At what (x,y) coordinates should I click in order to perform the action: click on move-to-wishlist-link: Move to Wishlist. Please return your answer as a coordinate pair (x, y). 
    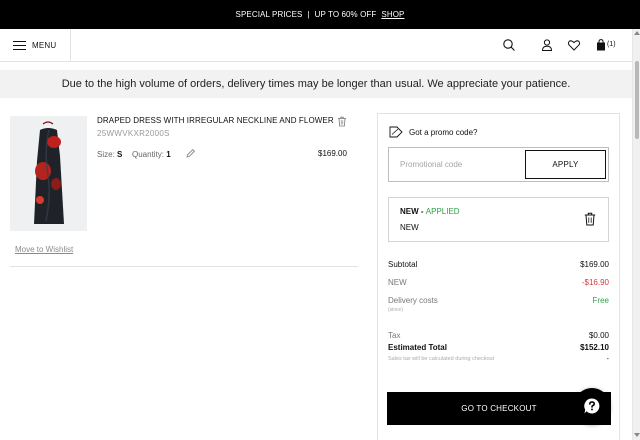
    Looking at the image, I should click on (44, 249).